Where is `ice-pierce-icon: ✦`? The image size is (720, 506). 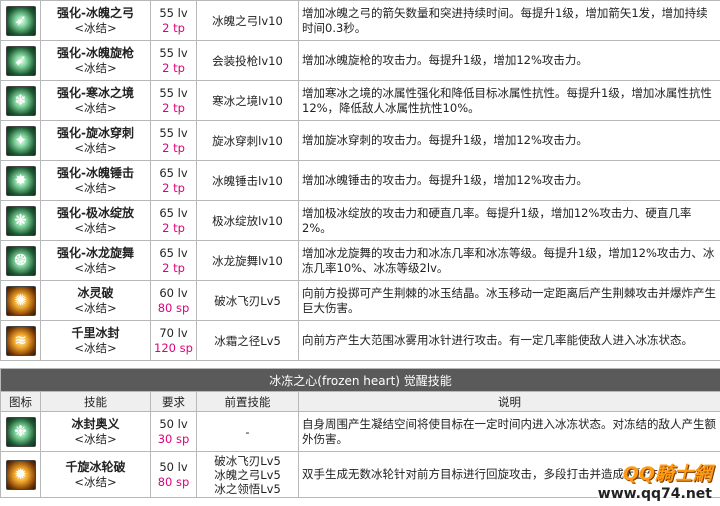 ice-pierce-icon: ✦ is located at coordinates (20, 140).